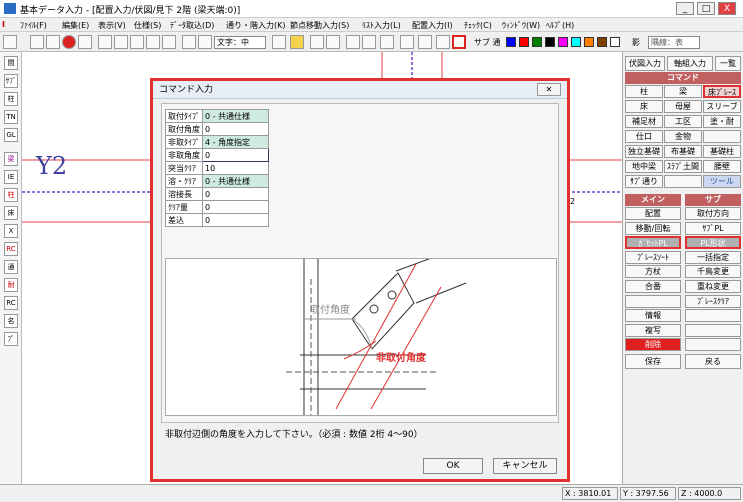  Describe the element at coordinates (560, 25) in the screenshot. I see `menu-help: ﾍﾙﾌﾟ(H)` at that location.